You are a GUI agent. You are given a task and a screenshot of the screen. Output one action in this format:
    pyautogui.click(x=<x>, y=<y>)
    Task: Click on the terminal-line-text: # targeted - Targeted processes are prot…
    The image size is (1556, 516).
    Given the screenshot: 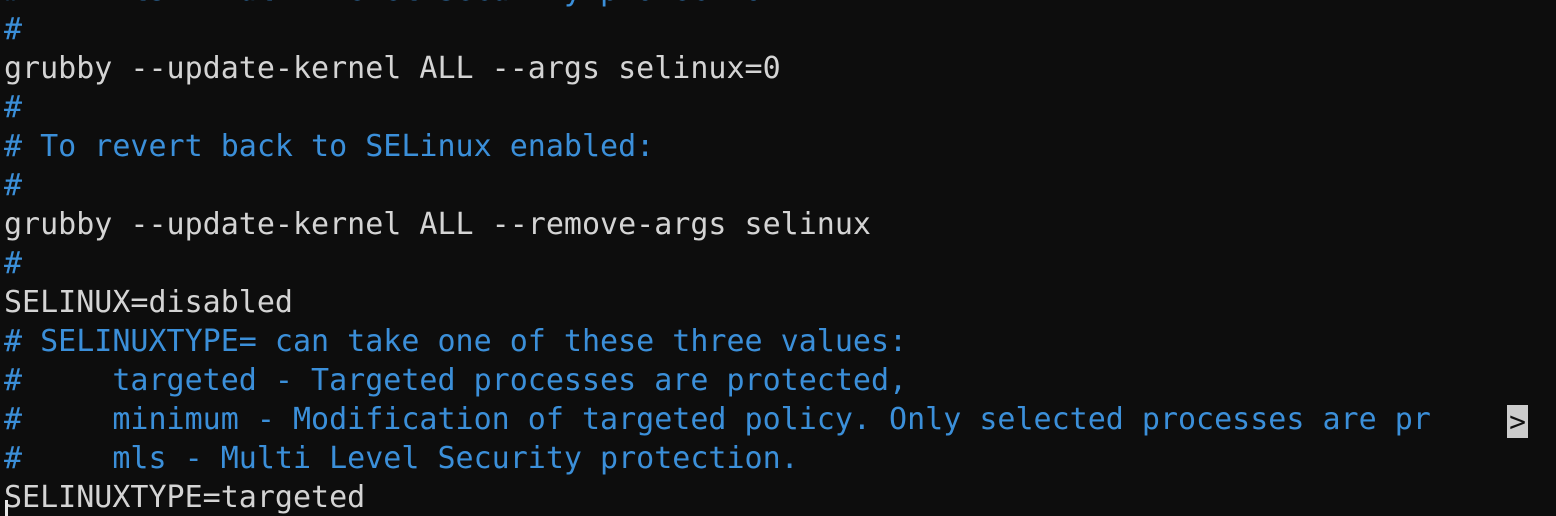 What is the action you would take?
    pyautogui.click(x=456, y=380)
    